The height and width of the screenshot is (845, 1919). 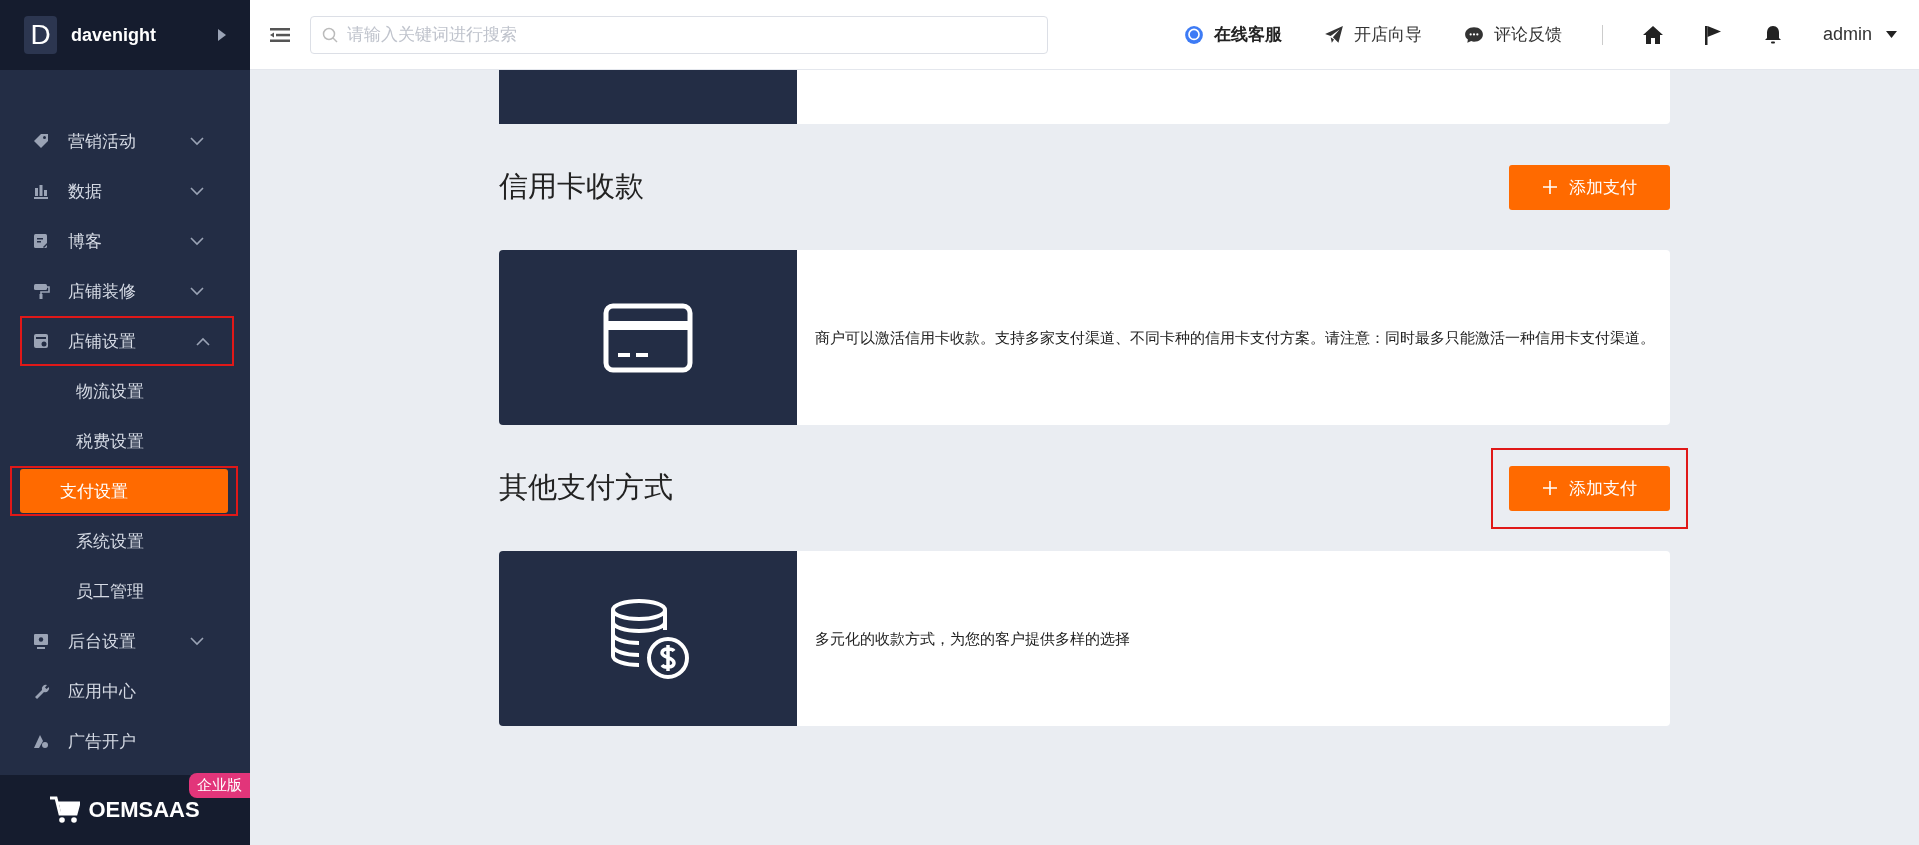 What do you see at coordinates (114, 741) in the screenshot?
I see `sidebar-item: 广告开户` at bounding box center [114, 741].